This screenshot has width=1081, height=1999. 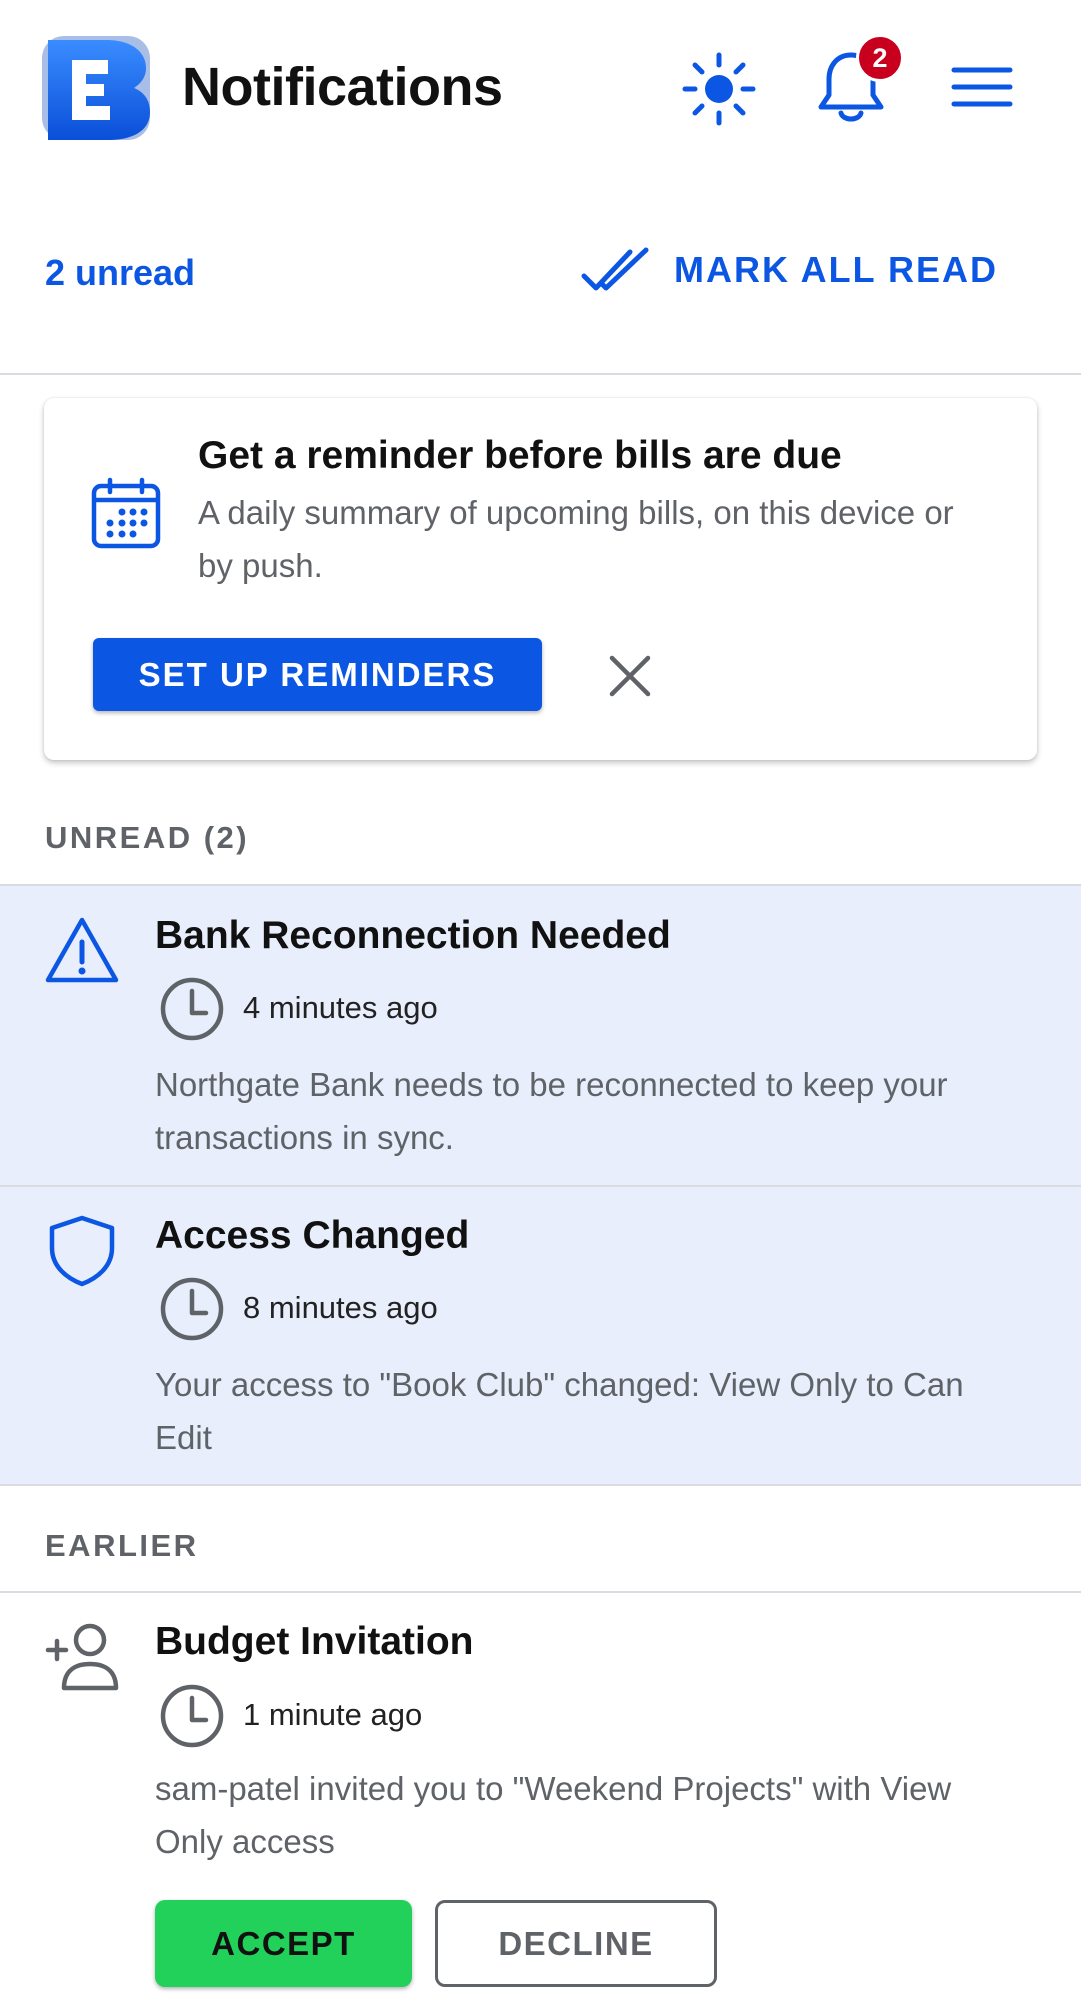 What do you see at coordinates (82, 950) in the screenshot?
I see `warning-icon` at bounding box center [82, 950].